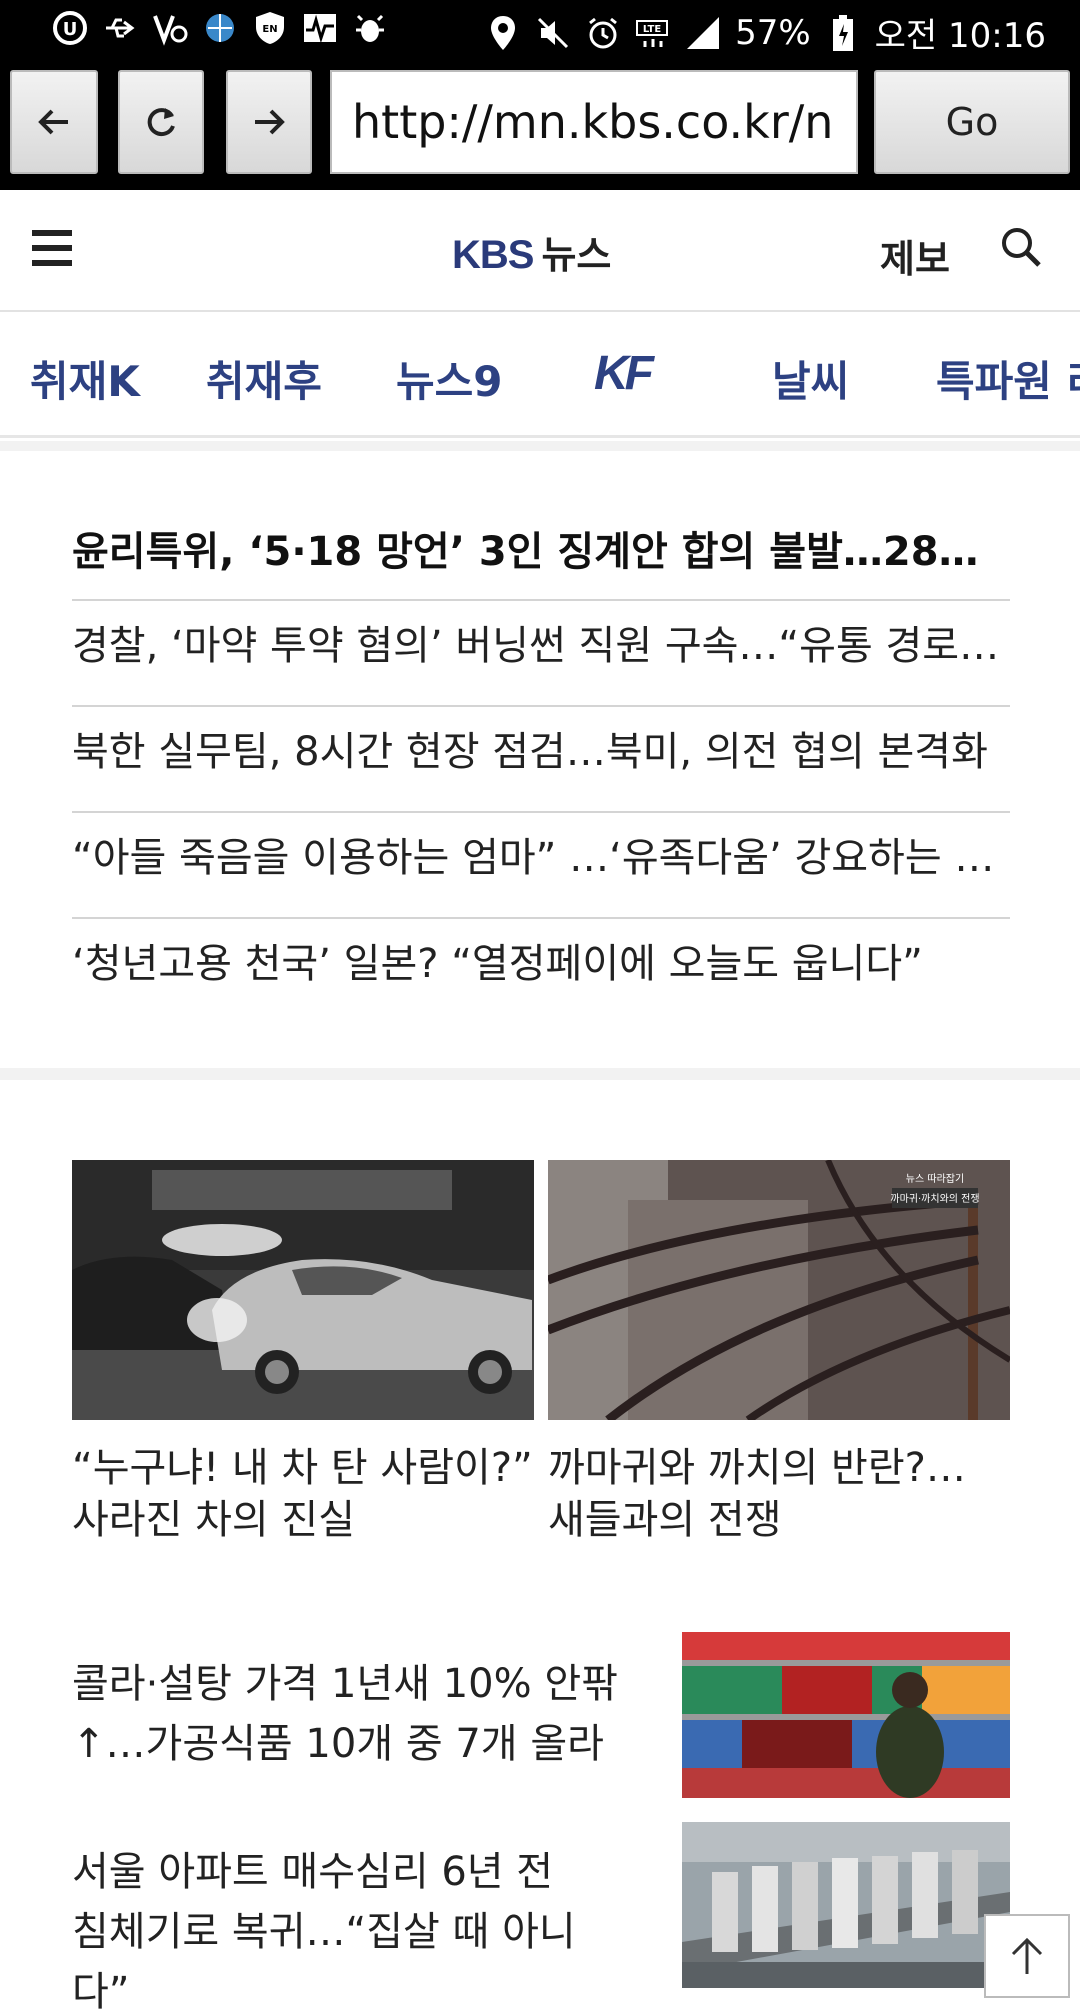 This screenshot has width=1080, height=2009. I want to click on list-item-title: 콜라·설탕 가격 1년새 10% 안팎 ↑…가공식품 10개 중 7개 올라, so click(352, 1714).